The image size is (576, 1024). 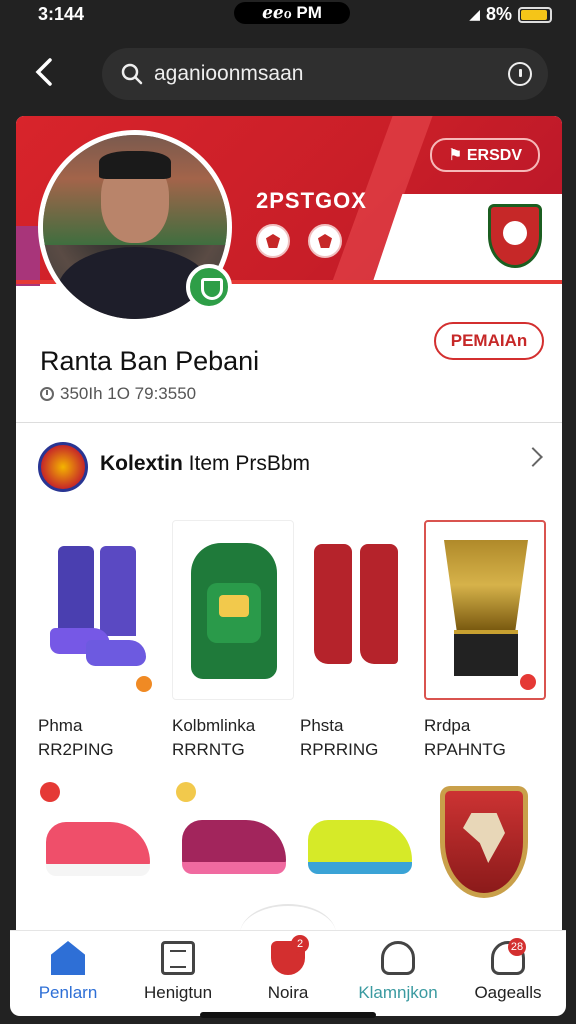 I want to click on list-icon, so click(x=178, y=958).